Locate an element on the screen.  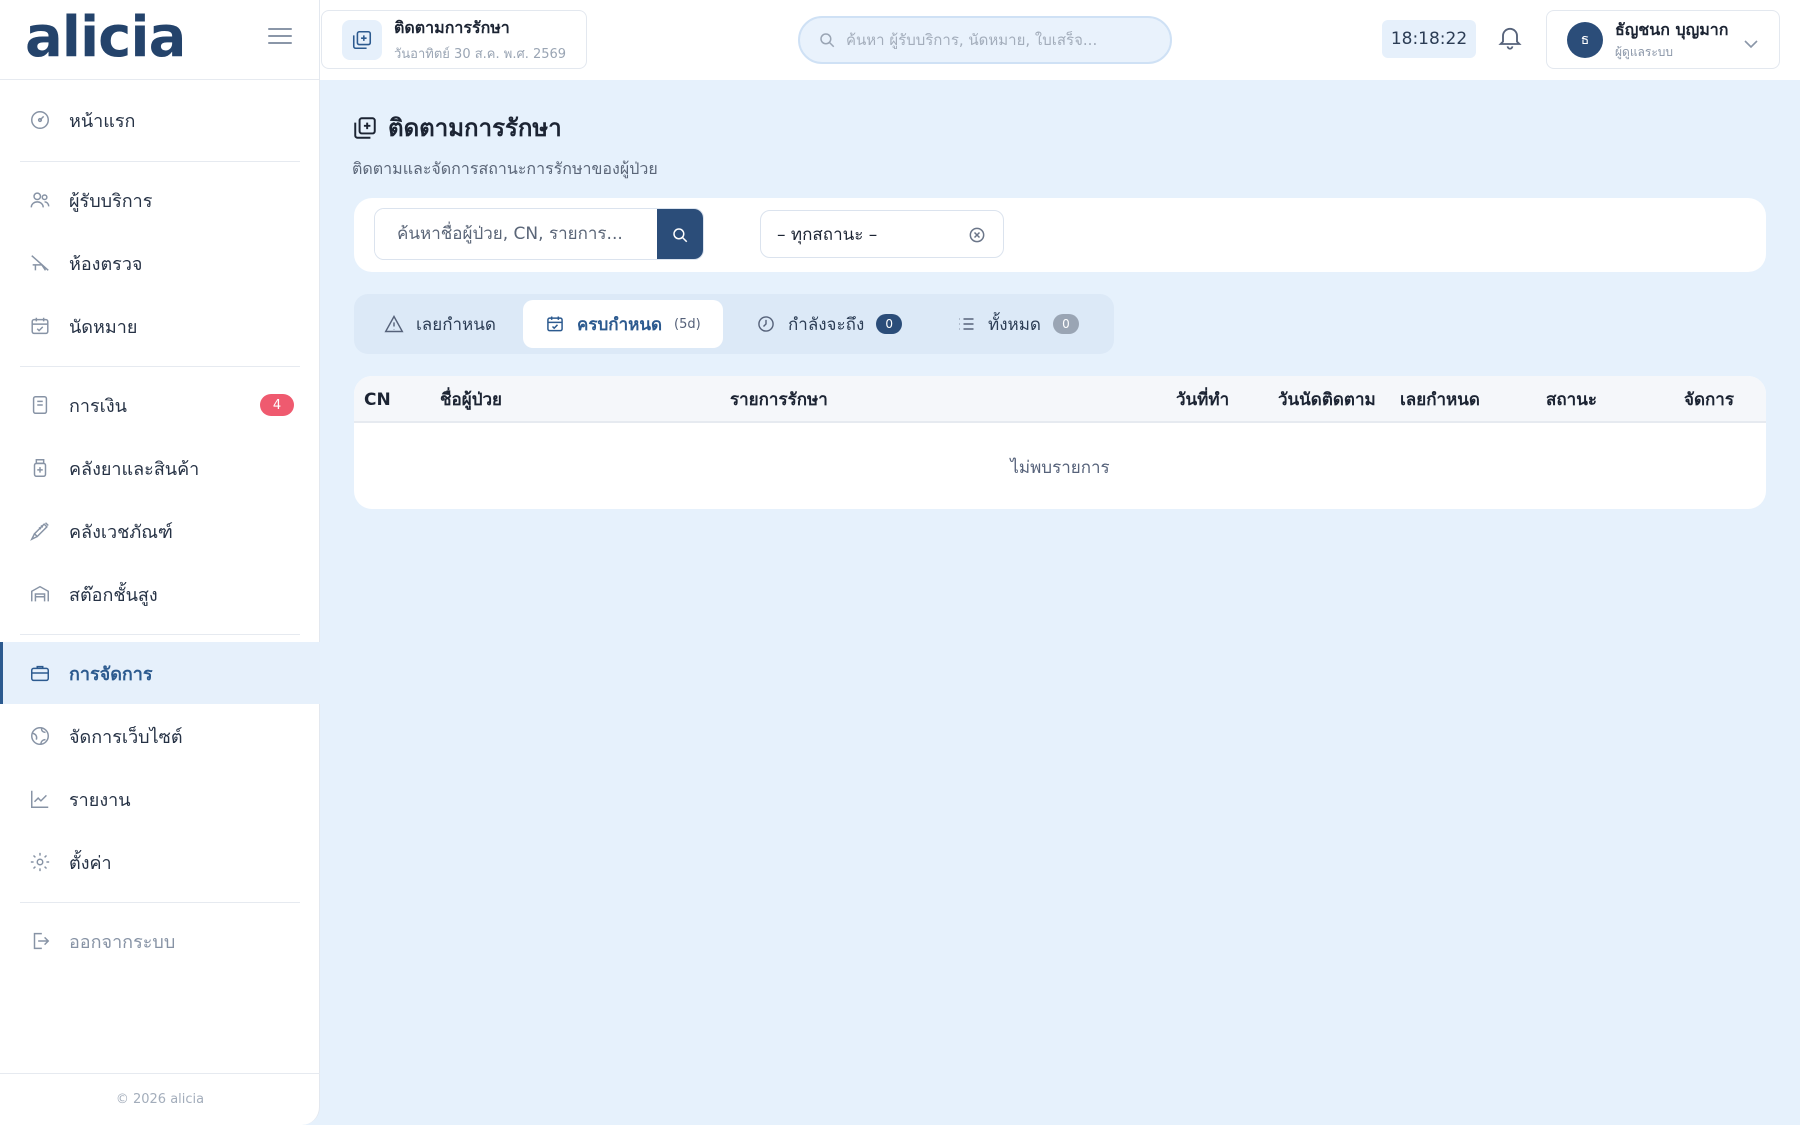
user-menu: ธ ธัญชนก บุญมาก ผู้ดูแลระบบ is located at coordinates (1663, 39).